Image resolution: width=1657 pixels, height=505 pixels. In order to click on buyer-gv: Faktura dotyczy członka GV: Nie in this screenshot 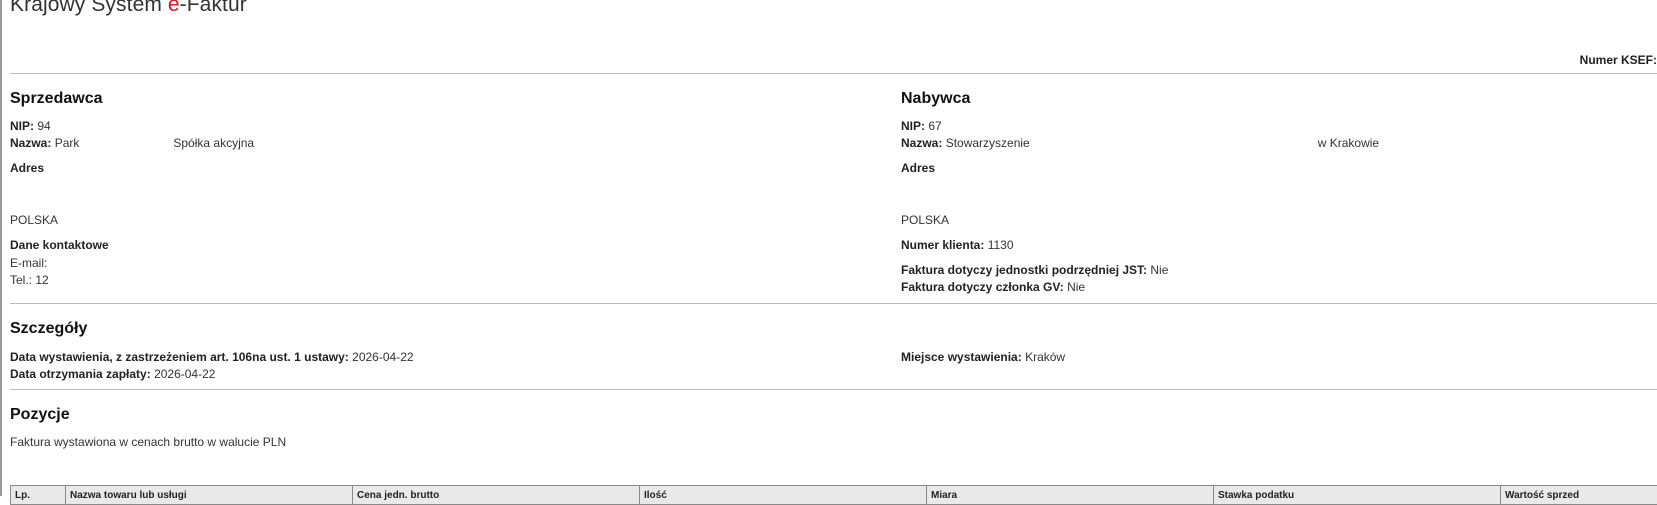, I will do `click(993, 287)`.